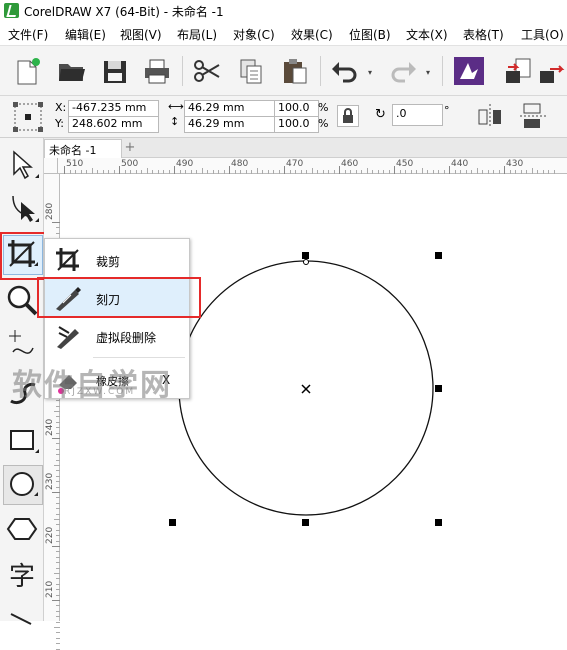 This screenshot has height=650, width=567. I want to click on redo-dropdown-icon: ▾, so click(429, 72).